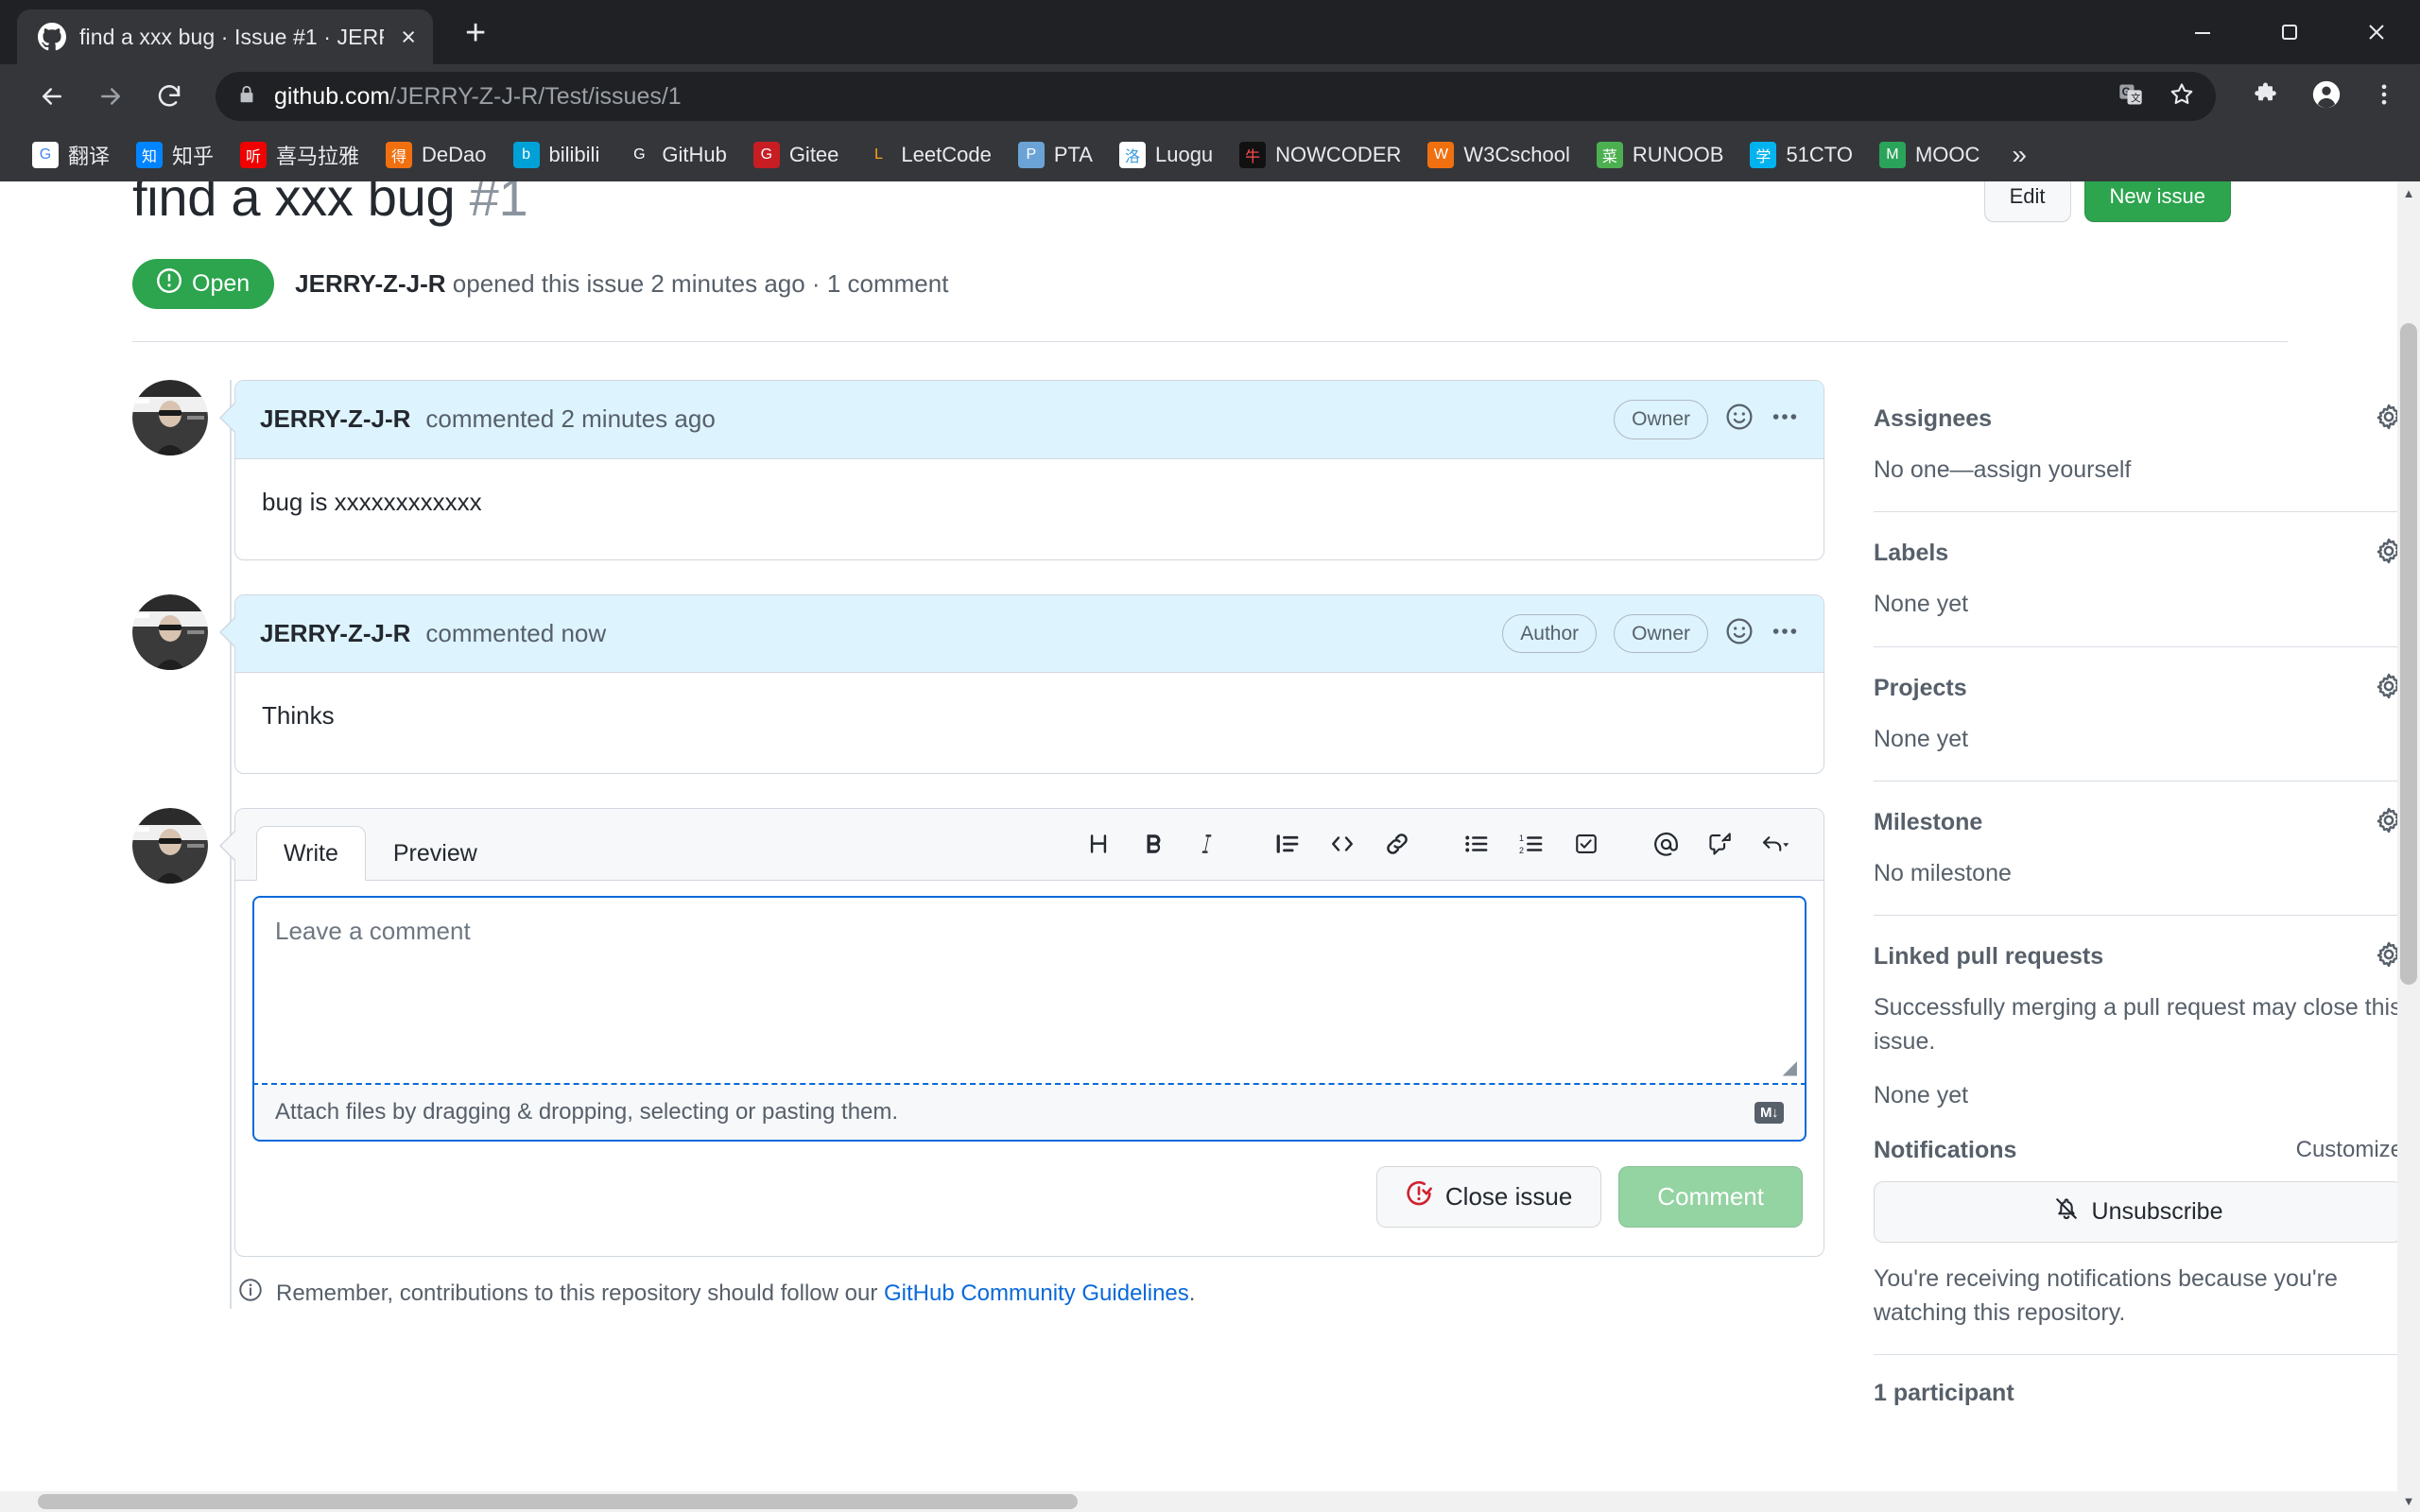 This screenshot has height=1512, width=2420. I want to click on issue-header-actions: Edit New issue, so click(2107, 201).